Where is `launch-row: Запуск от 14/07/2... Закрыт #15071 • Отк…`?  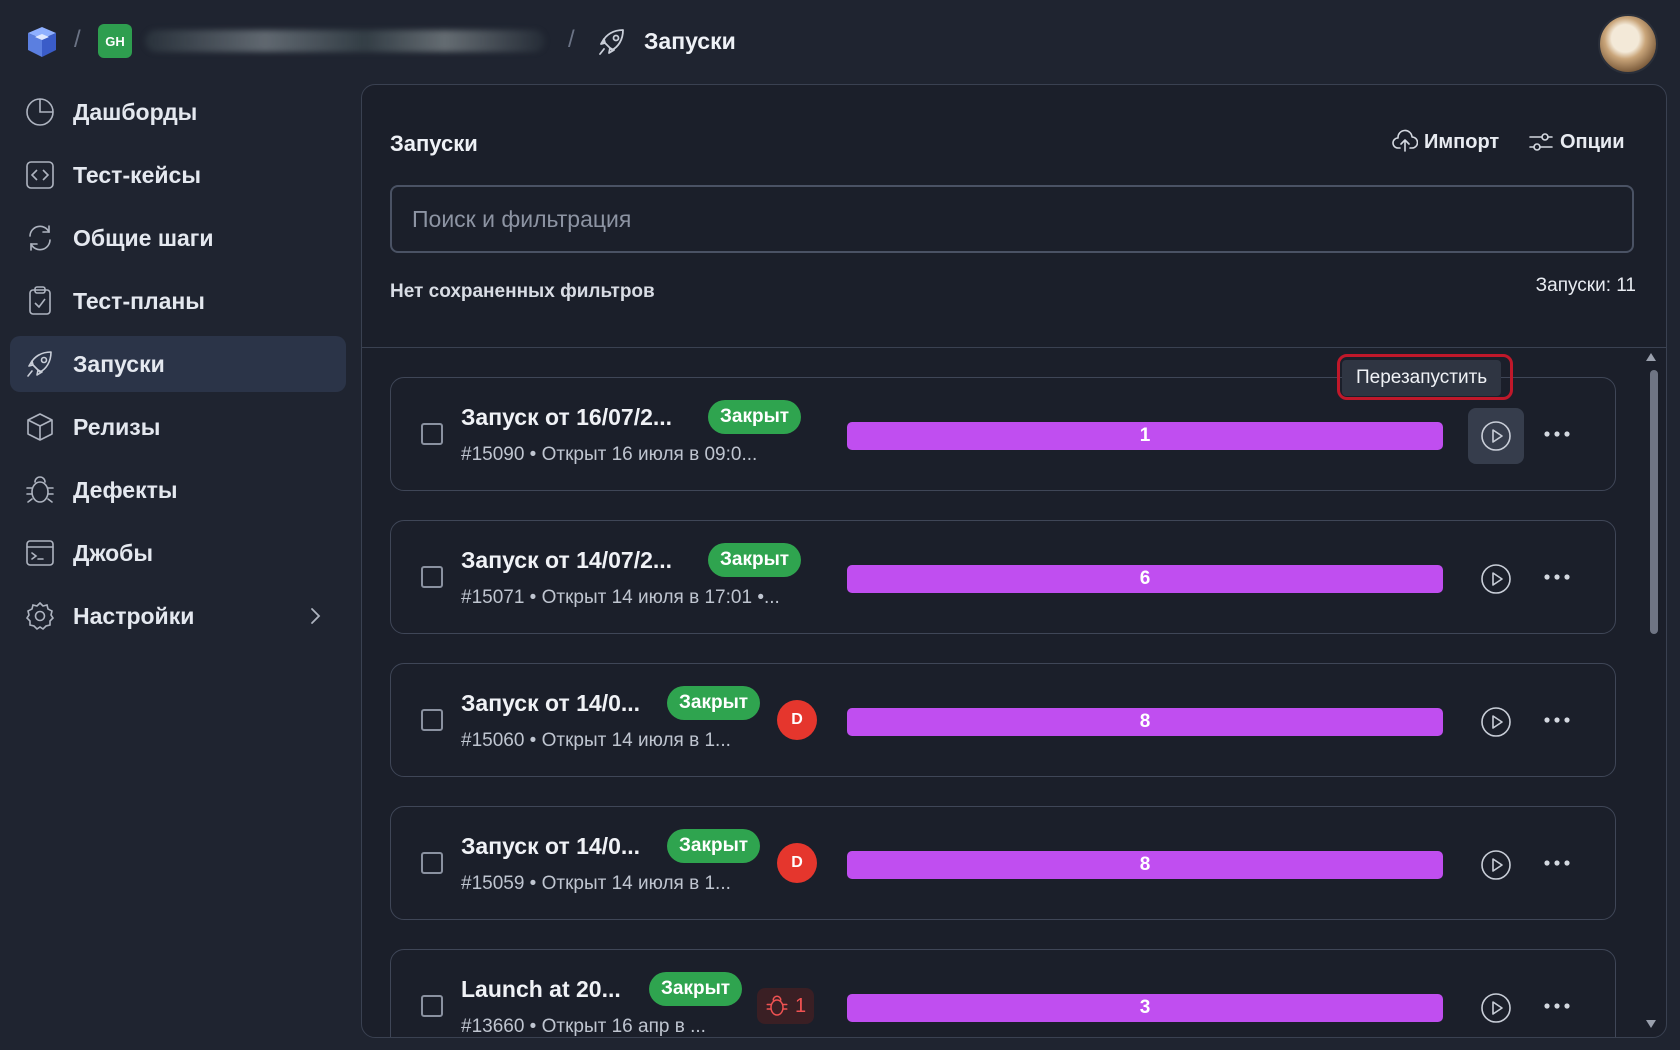
launch-row: Запуск от 14/07/2... Закрыт #15071 • Отк… is located at coordinates (1003, 577).